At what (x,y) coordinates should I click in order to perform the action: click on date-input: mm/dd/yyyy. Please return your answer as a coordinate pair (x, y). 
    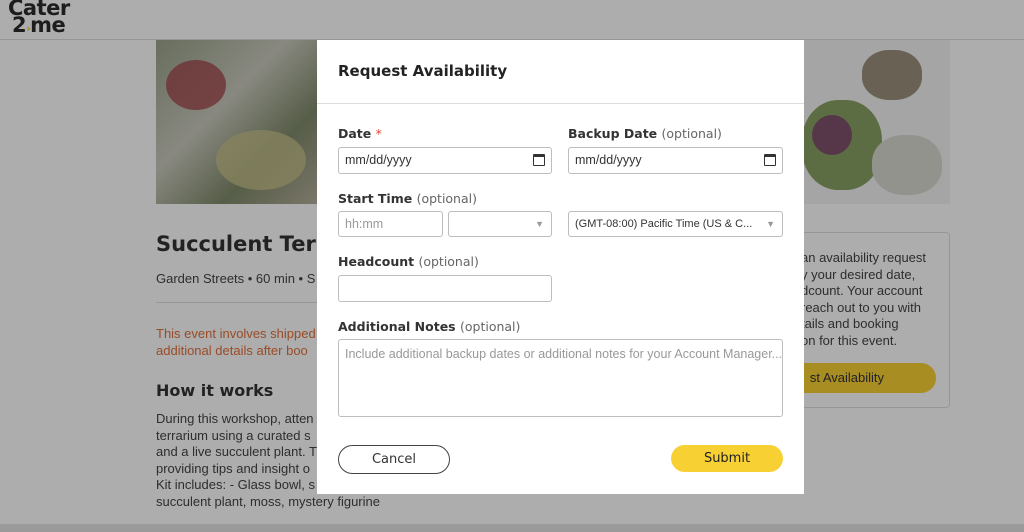
    Looking at the image, I should click on (445, 160).